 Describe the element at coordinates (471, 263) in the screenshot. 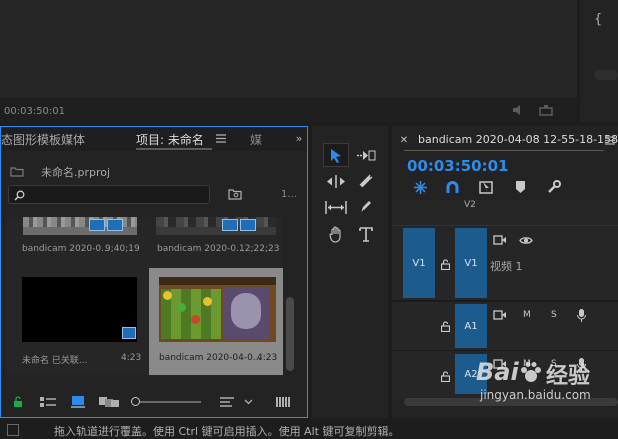

I see `track-target-v1: V1` at that location.